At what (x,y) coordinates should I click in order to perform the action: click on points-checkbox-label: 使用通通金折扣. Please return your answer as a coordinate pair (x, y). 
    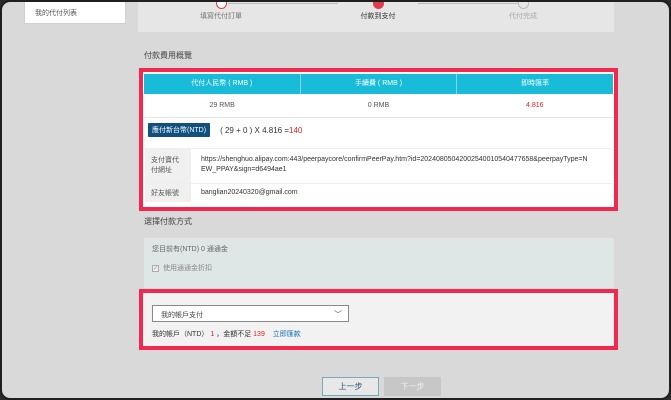
    Looking at the image, I should click on (187, 268).